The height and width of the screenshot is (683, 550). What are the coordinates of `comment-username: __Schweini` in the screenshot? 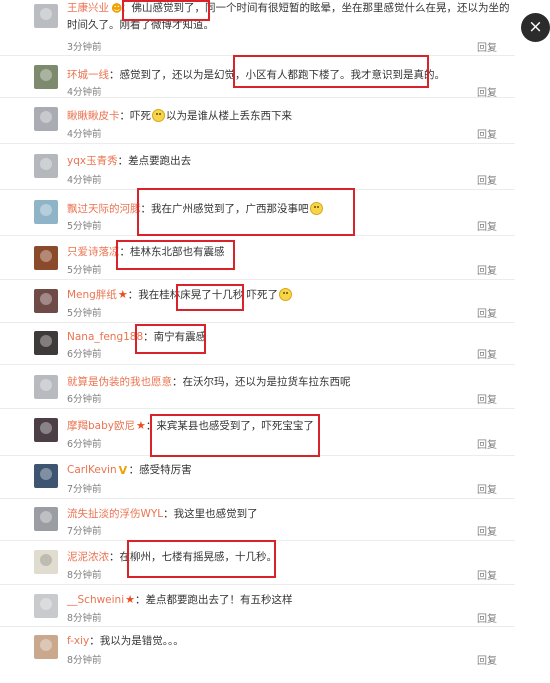 It's located at (95, 600).